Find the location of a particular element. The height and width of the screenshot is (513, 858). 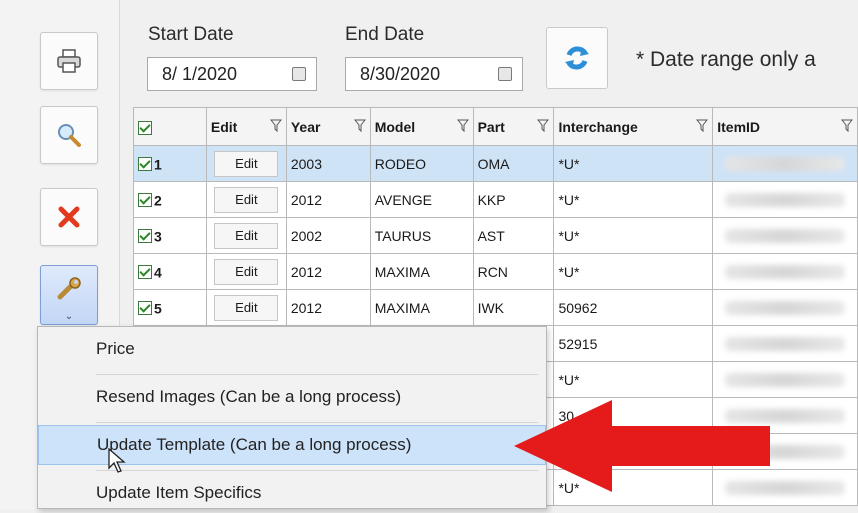

select-all-checkbox is located at coordinates (145, 127).